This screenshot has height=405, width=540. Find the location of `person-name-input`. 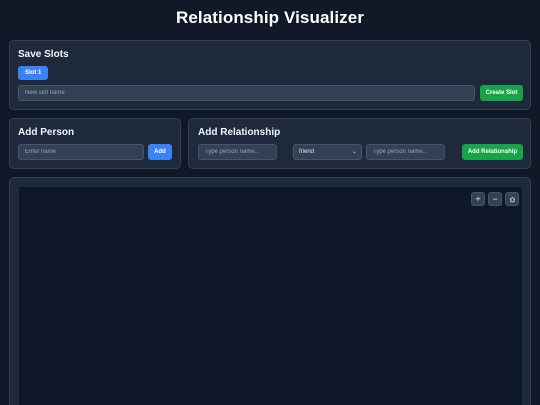

person-name-input is located at coordinates (81, 152).